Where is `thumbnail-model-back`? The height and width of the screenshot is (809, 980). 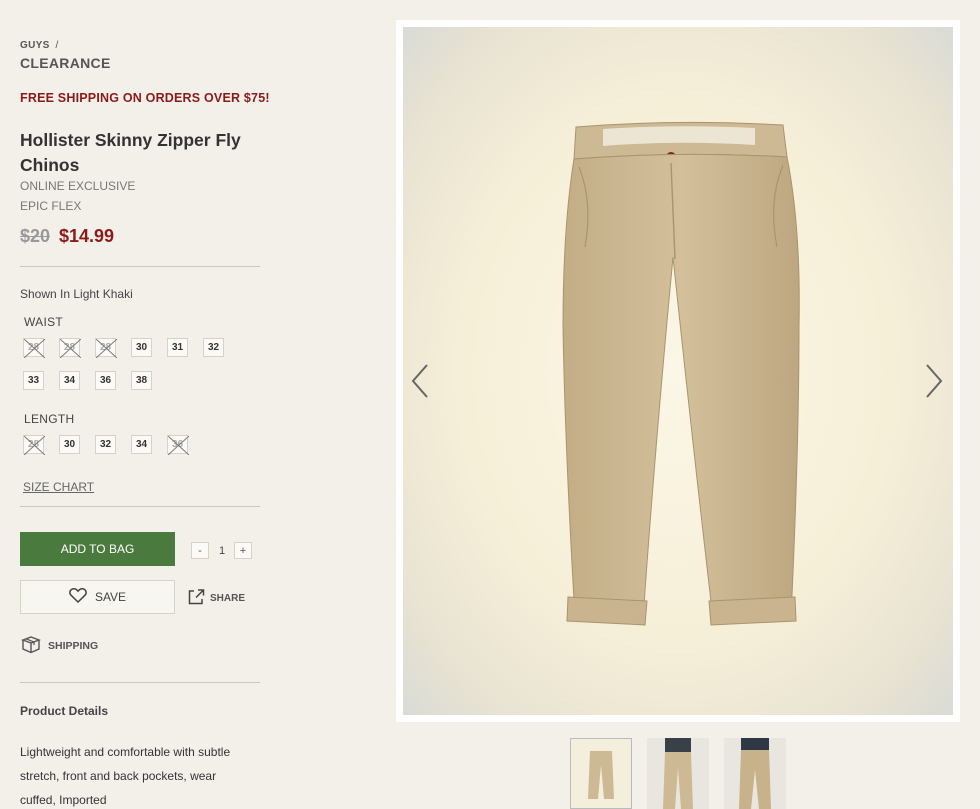 thumbnail-model-back is located at coordinates (755, 773).